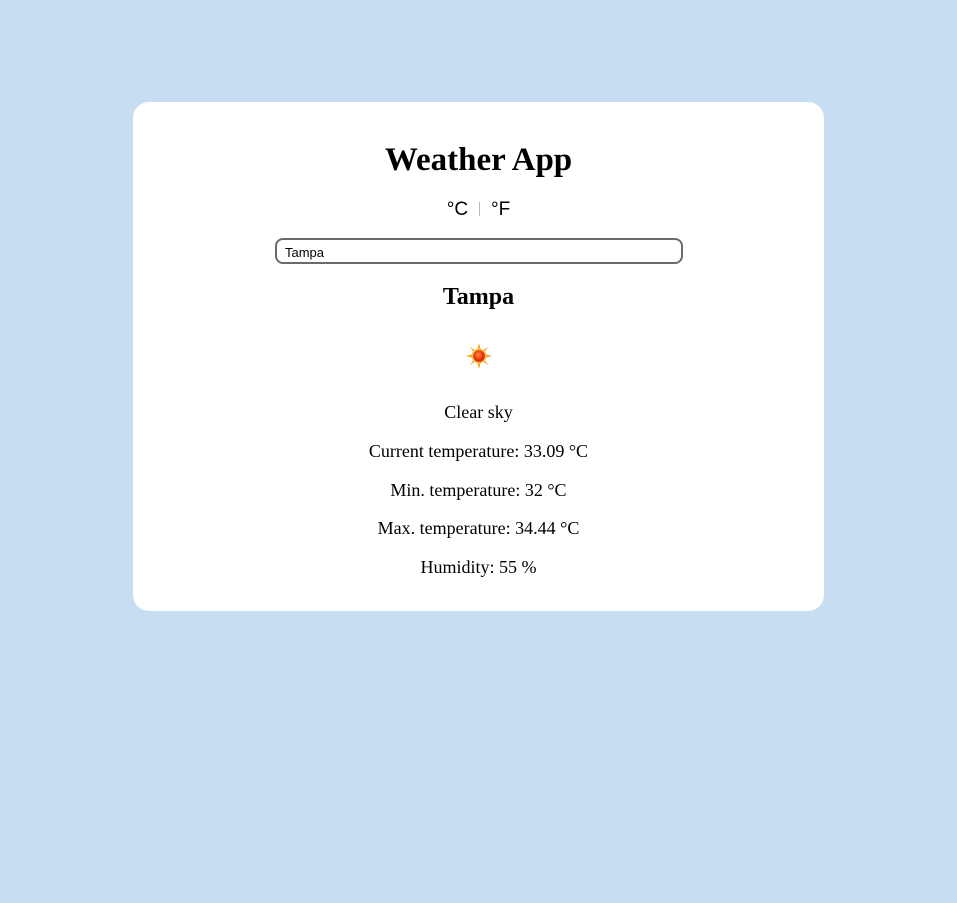  I want to click on app-title: Weather App, so click(478, 160).